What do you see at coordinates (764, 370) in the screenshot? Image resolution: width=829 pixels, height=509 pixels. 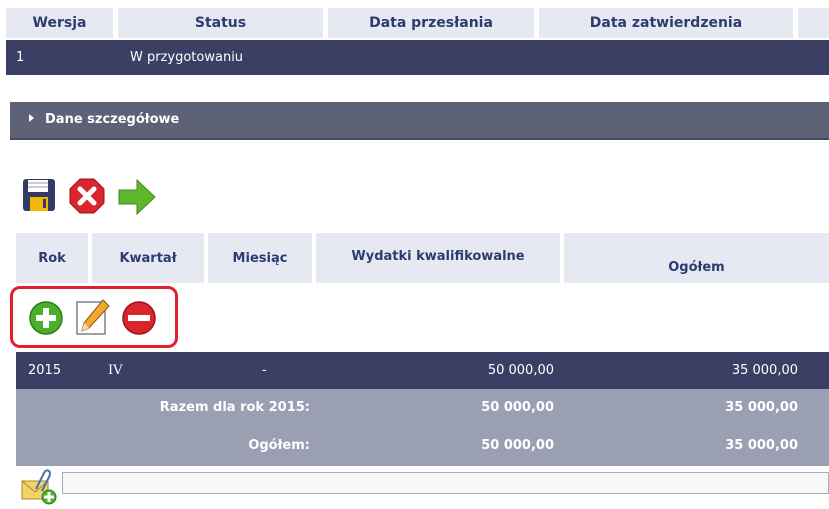 I see `cell-ogolem: 35 000,00` at bounding box center [764, 370].